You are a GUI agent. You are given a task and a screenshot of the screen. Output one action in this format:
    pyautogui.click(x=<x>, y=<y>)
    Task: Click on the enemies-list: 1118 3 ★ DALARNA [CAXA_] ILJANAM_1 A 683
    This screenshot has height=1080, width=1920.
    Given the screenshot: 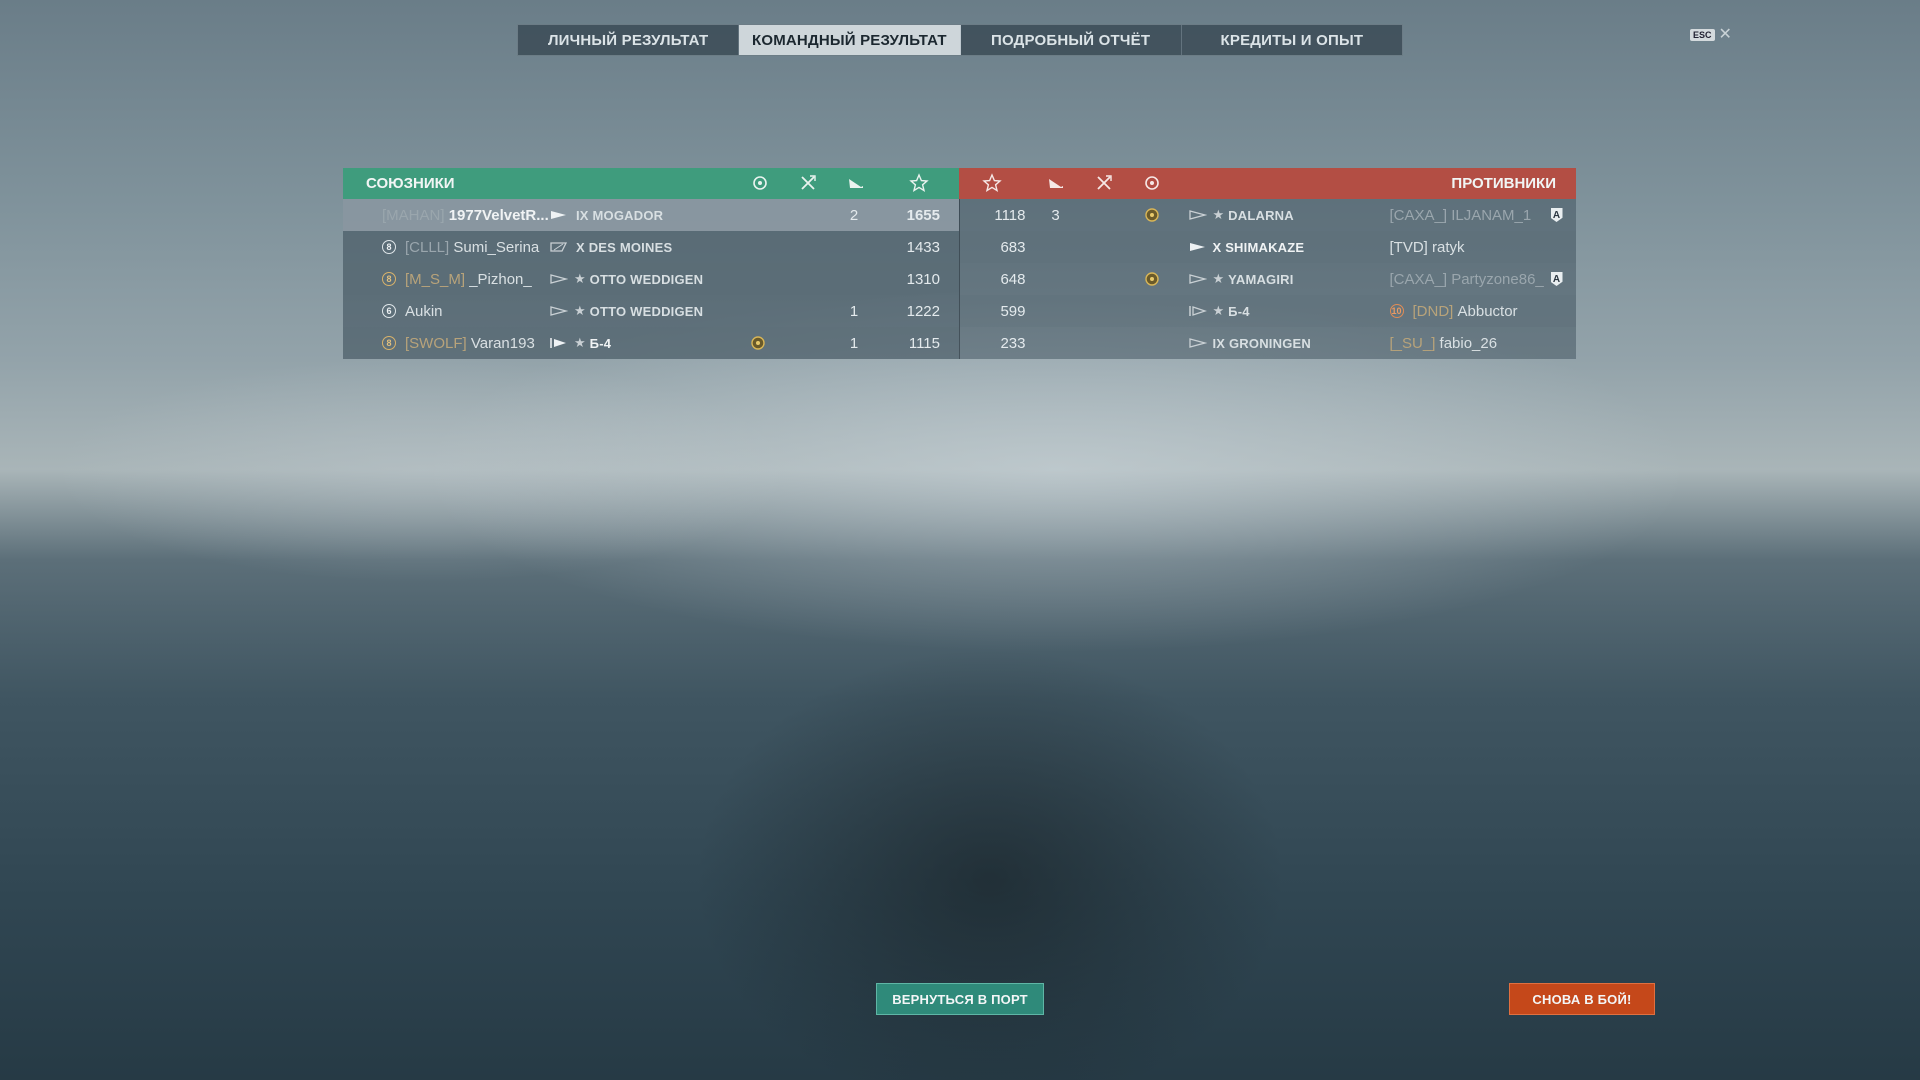 What is the action you would take?
    pyautogui.click(x=1267, y=279)
    